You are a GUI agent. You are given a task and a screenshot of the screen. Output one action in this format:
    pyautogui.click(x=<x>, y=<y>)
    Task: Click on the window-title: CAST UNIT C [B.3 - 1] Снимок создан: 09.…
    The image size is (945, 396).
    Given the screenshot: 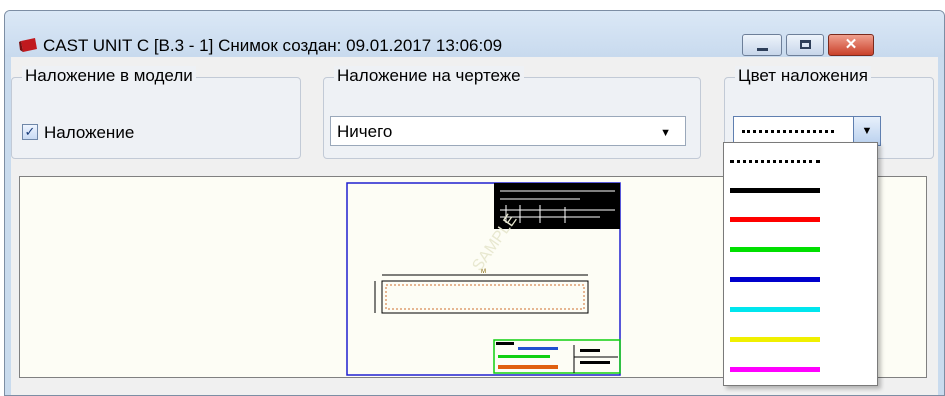 What is the action you would take?
    pyautogui.click(x=273, y=45)
    